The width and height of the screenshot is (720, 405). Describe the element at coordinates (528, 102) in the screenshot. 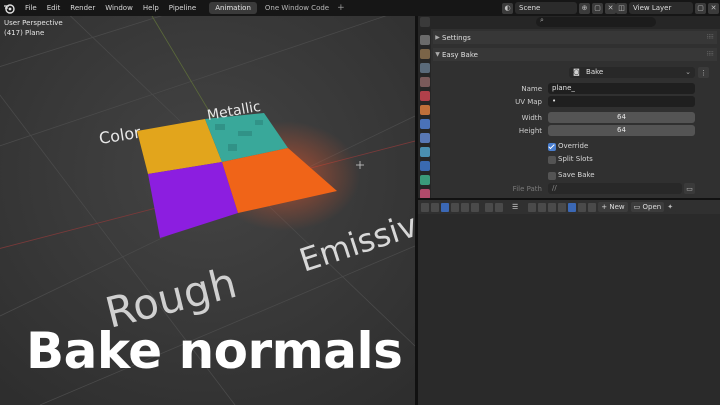

I see `uvmap-label: UV Map` at that location.